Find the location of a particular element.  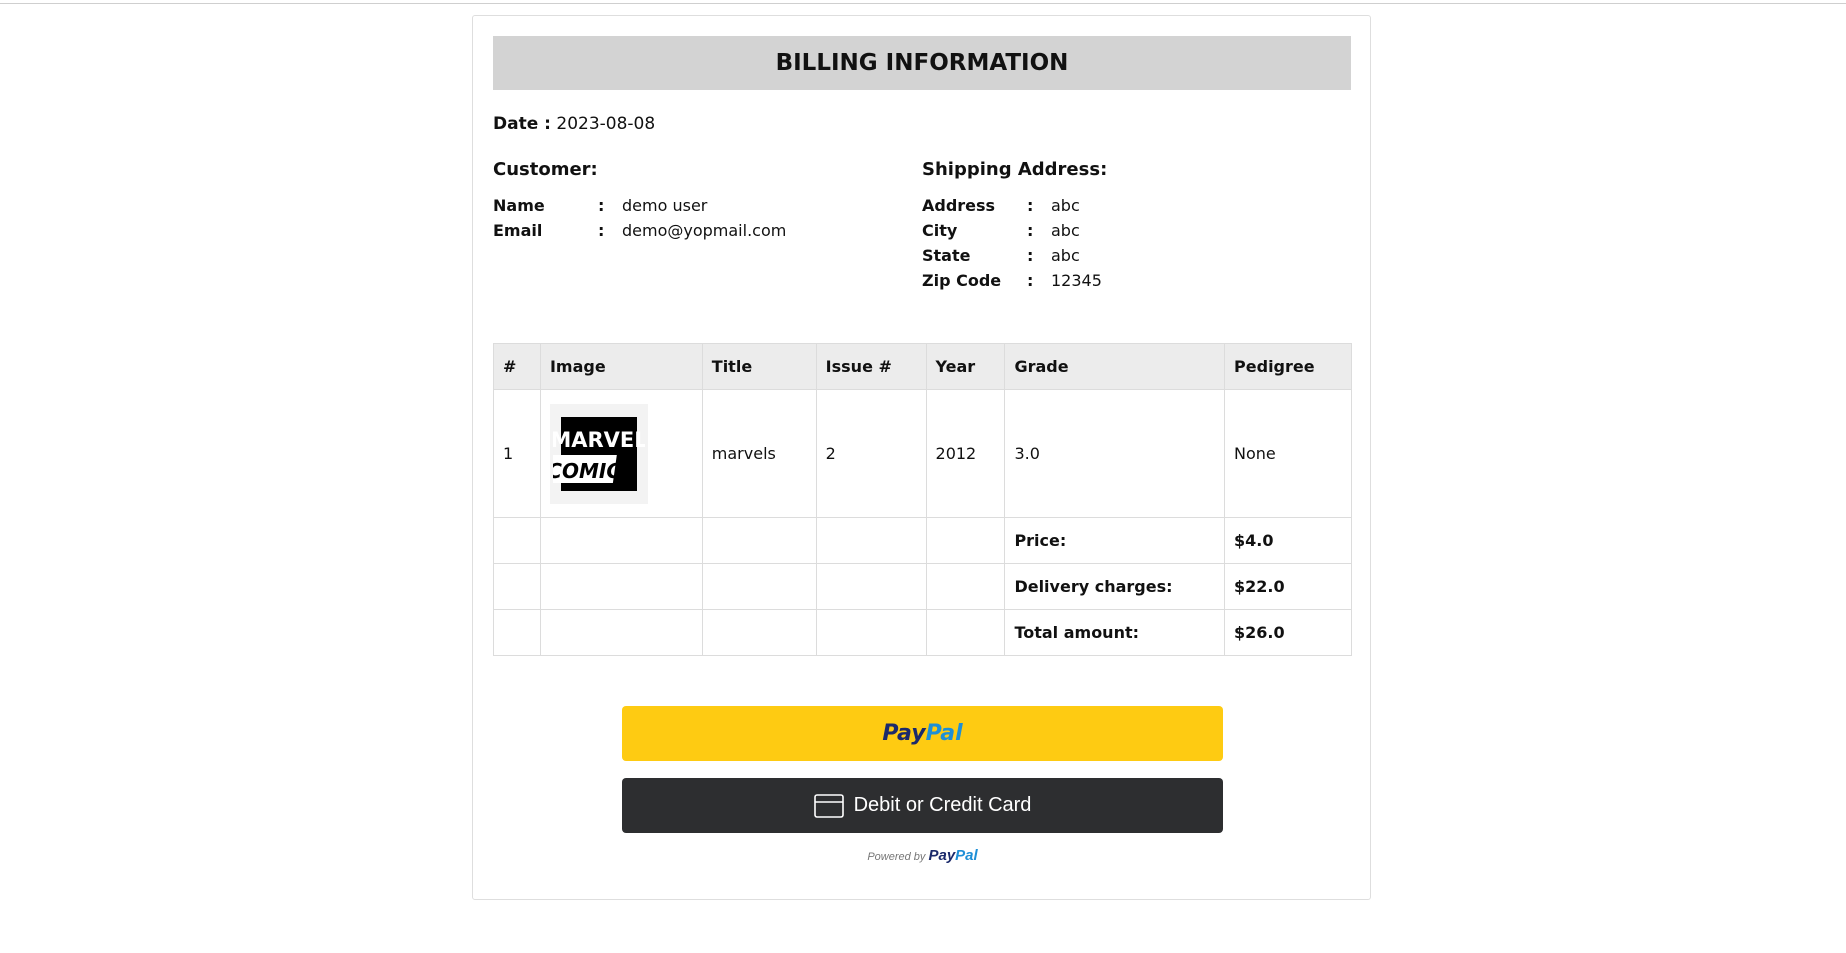

field-label: Name is located at coordinates (519, 205).